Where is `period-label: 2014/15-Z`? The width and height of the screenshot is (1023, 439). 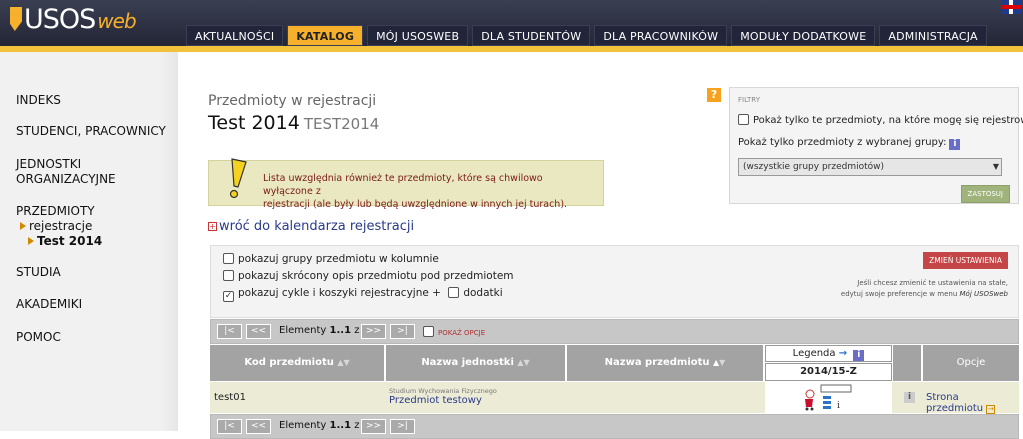 period-label: 2014/15-Z is located at coordinates (828, 372).